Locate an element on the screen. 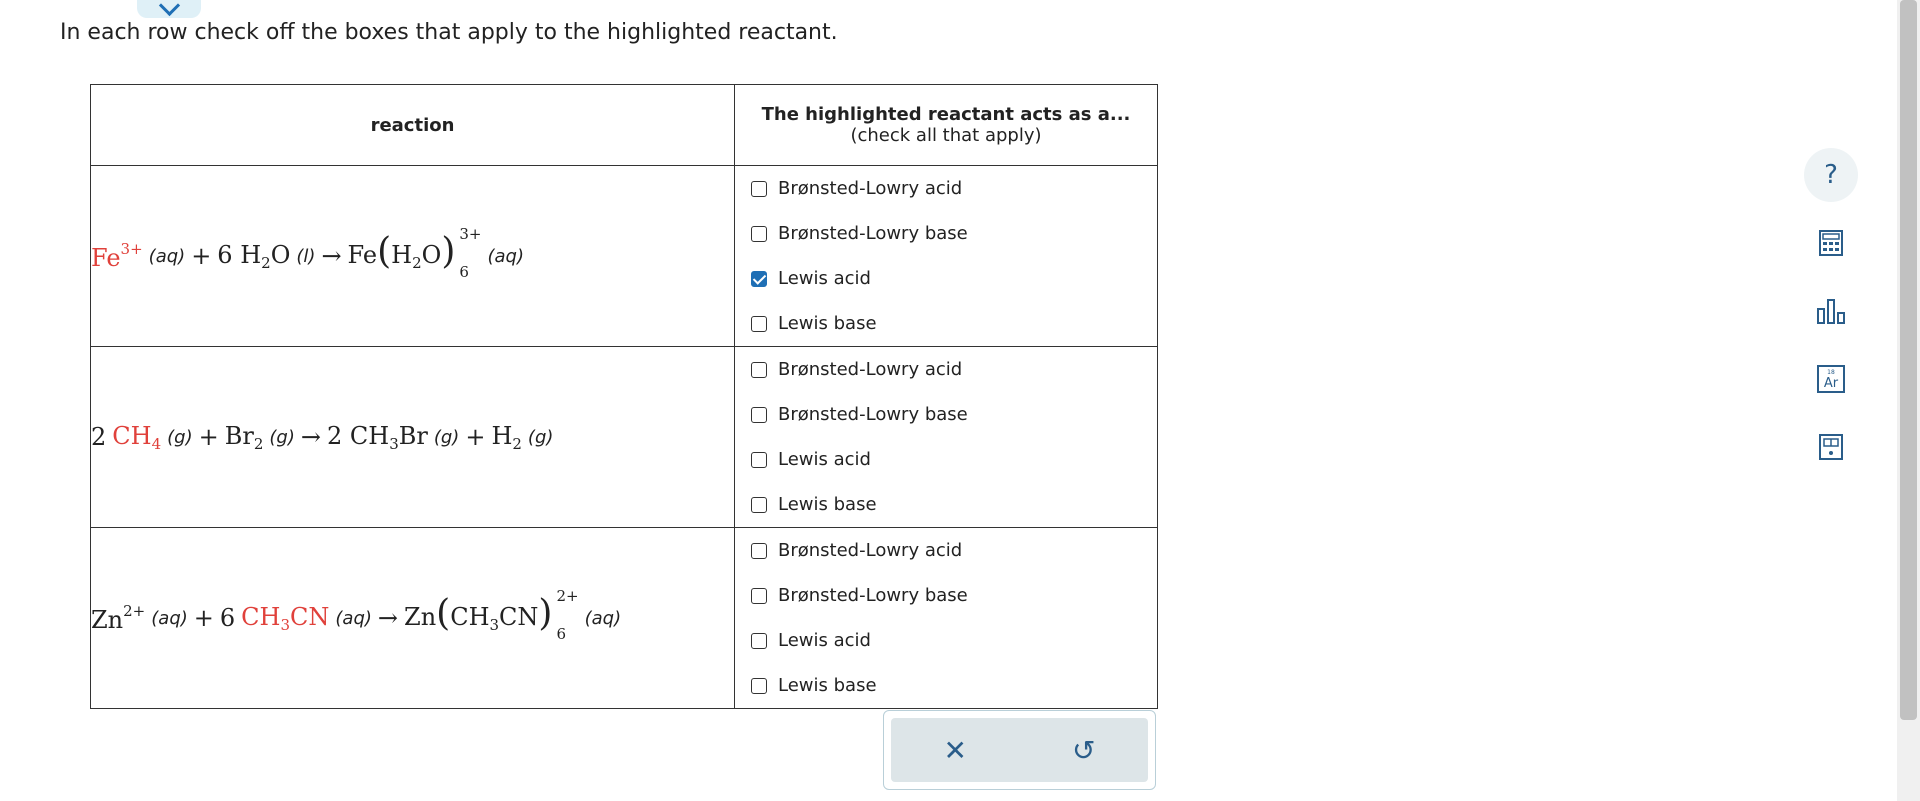 The image size is (1920, 801). undo-button: ↺ is located at coordinates (1084, 750).